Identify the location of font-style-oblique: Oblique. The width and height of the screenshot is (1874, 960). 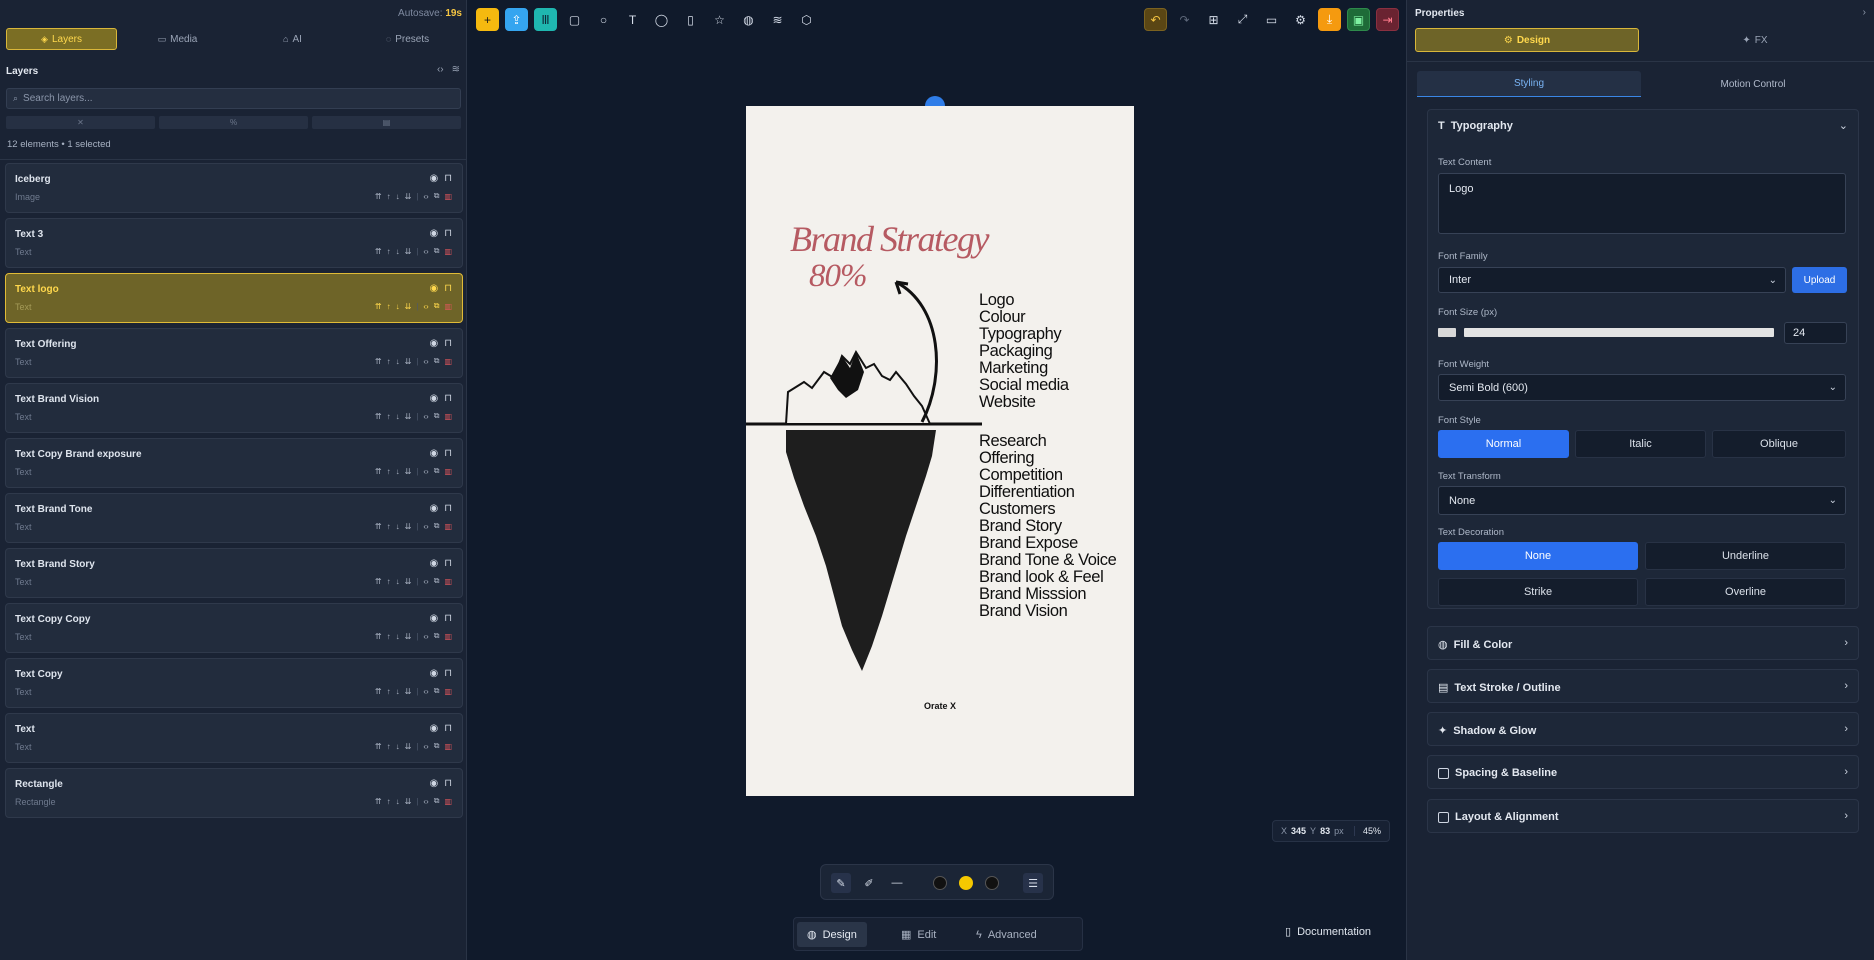
(1779, 444).